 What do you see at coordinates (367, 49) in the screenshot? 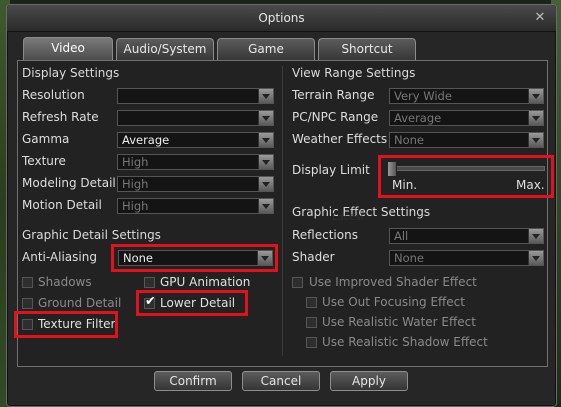
I see `tab-shortcut: Shortcut` at bounding box center [367, 49].